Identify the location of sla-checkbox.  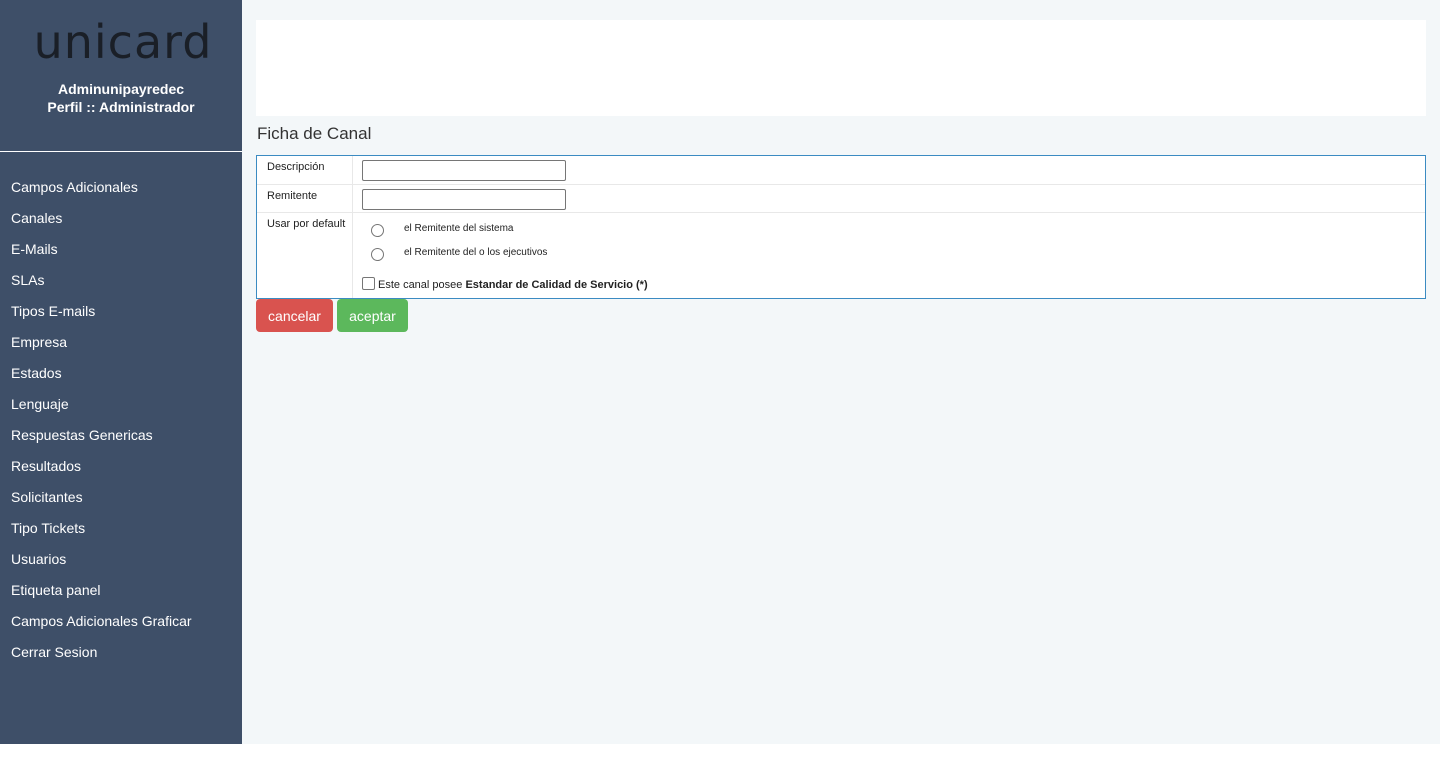
(368, 283).